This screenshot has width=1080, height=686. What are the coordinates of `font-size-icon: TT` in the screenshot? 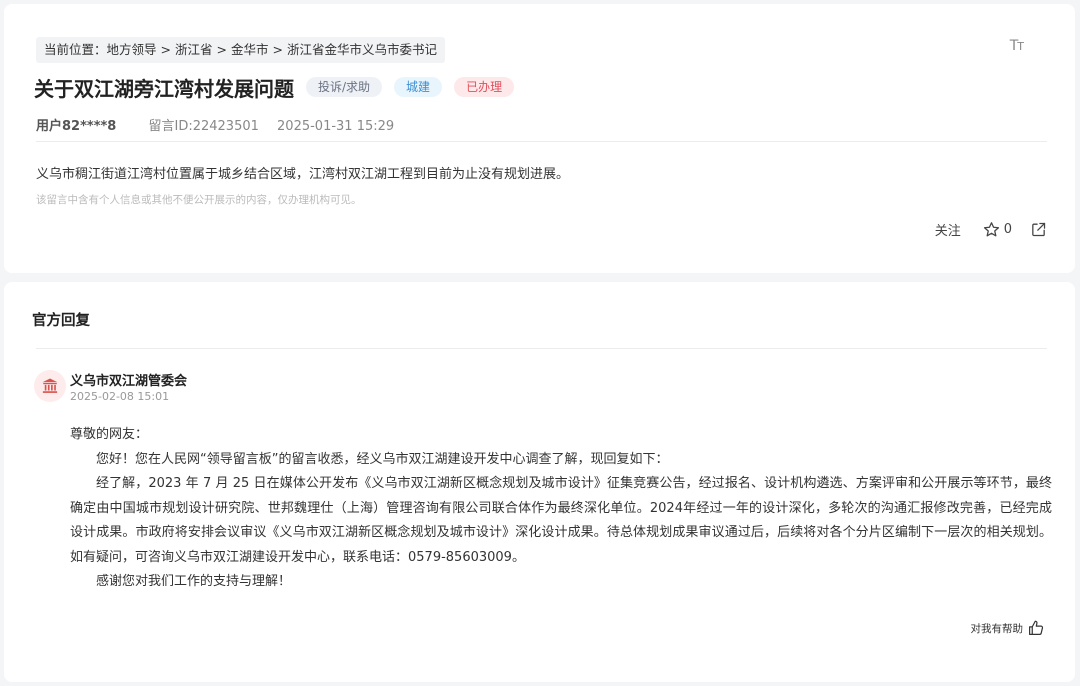 It's located at (1017, 46).